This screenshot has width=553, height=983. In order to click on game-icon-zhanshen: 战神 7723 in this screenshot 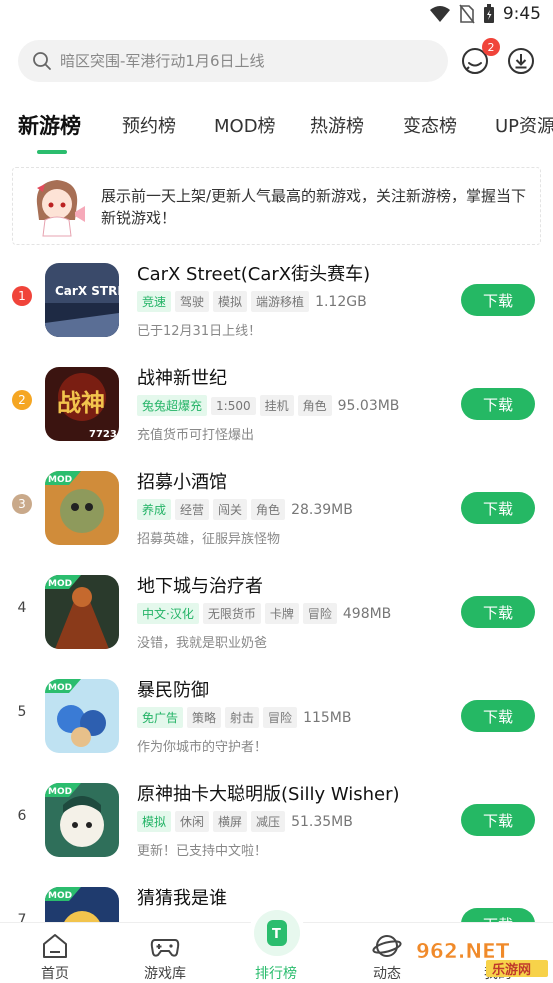, I will do `click(82, 404)`.